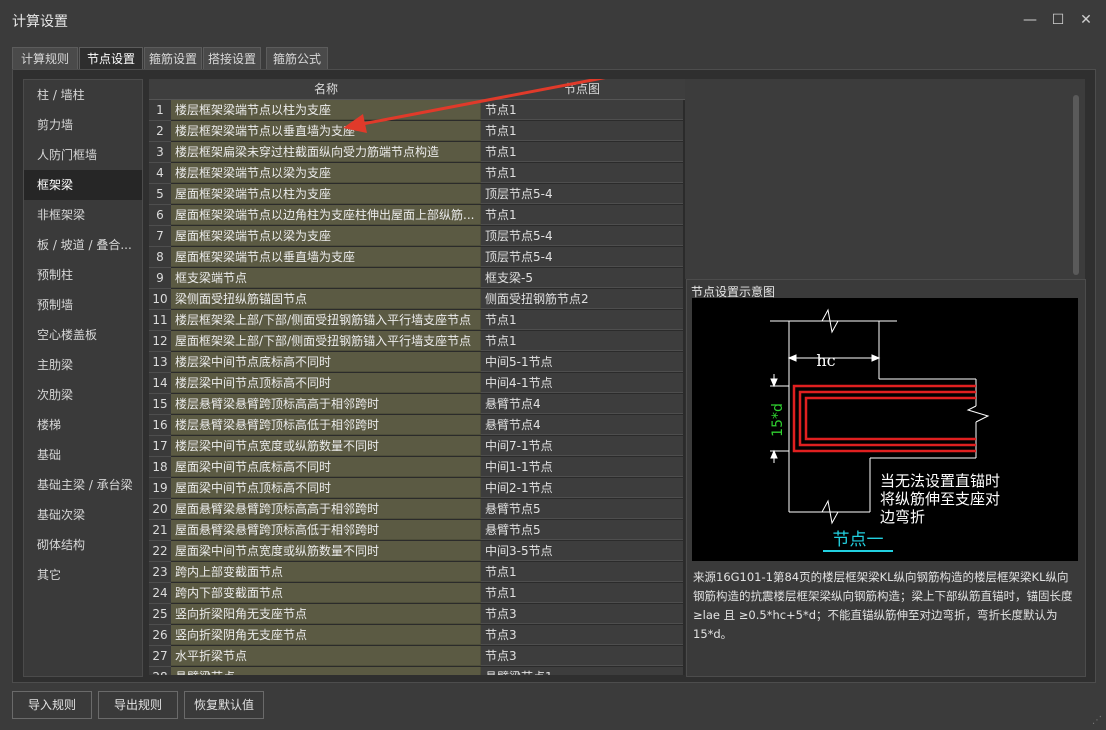 This screenshot has width=1106, height=730. I want to click on sidebar-item-frame-beam: 框架梁, so click(83, 185).